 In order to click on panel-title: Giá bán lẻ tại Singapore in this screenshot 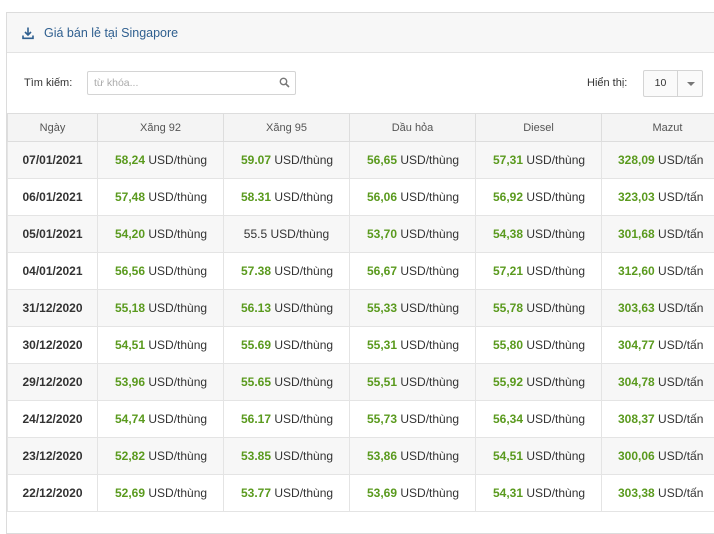, I will do `click(111, 33)`.